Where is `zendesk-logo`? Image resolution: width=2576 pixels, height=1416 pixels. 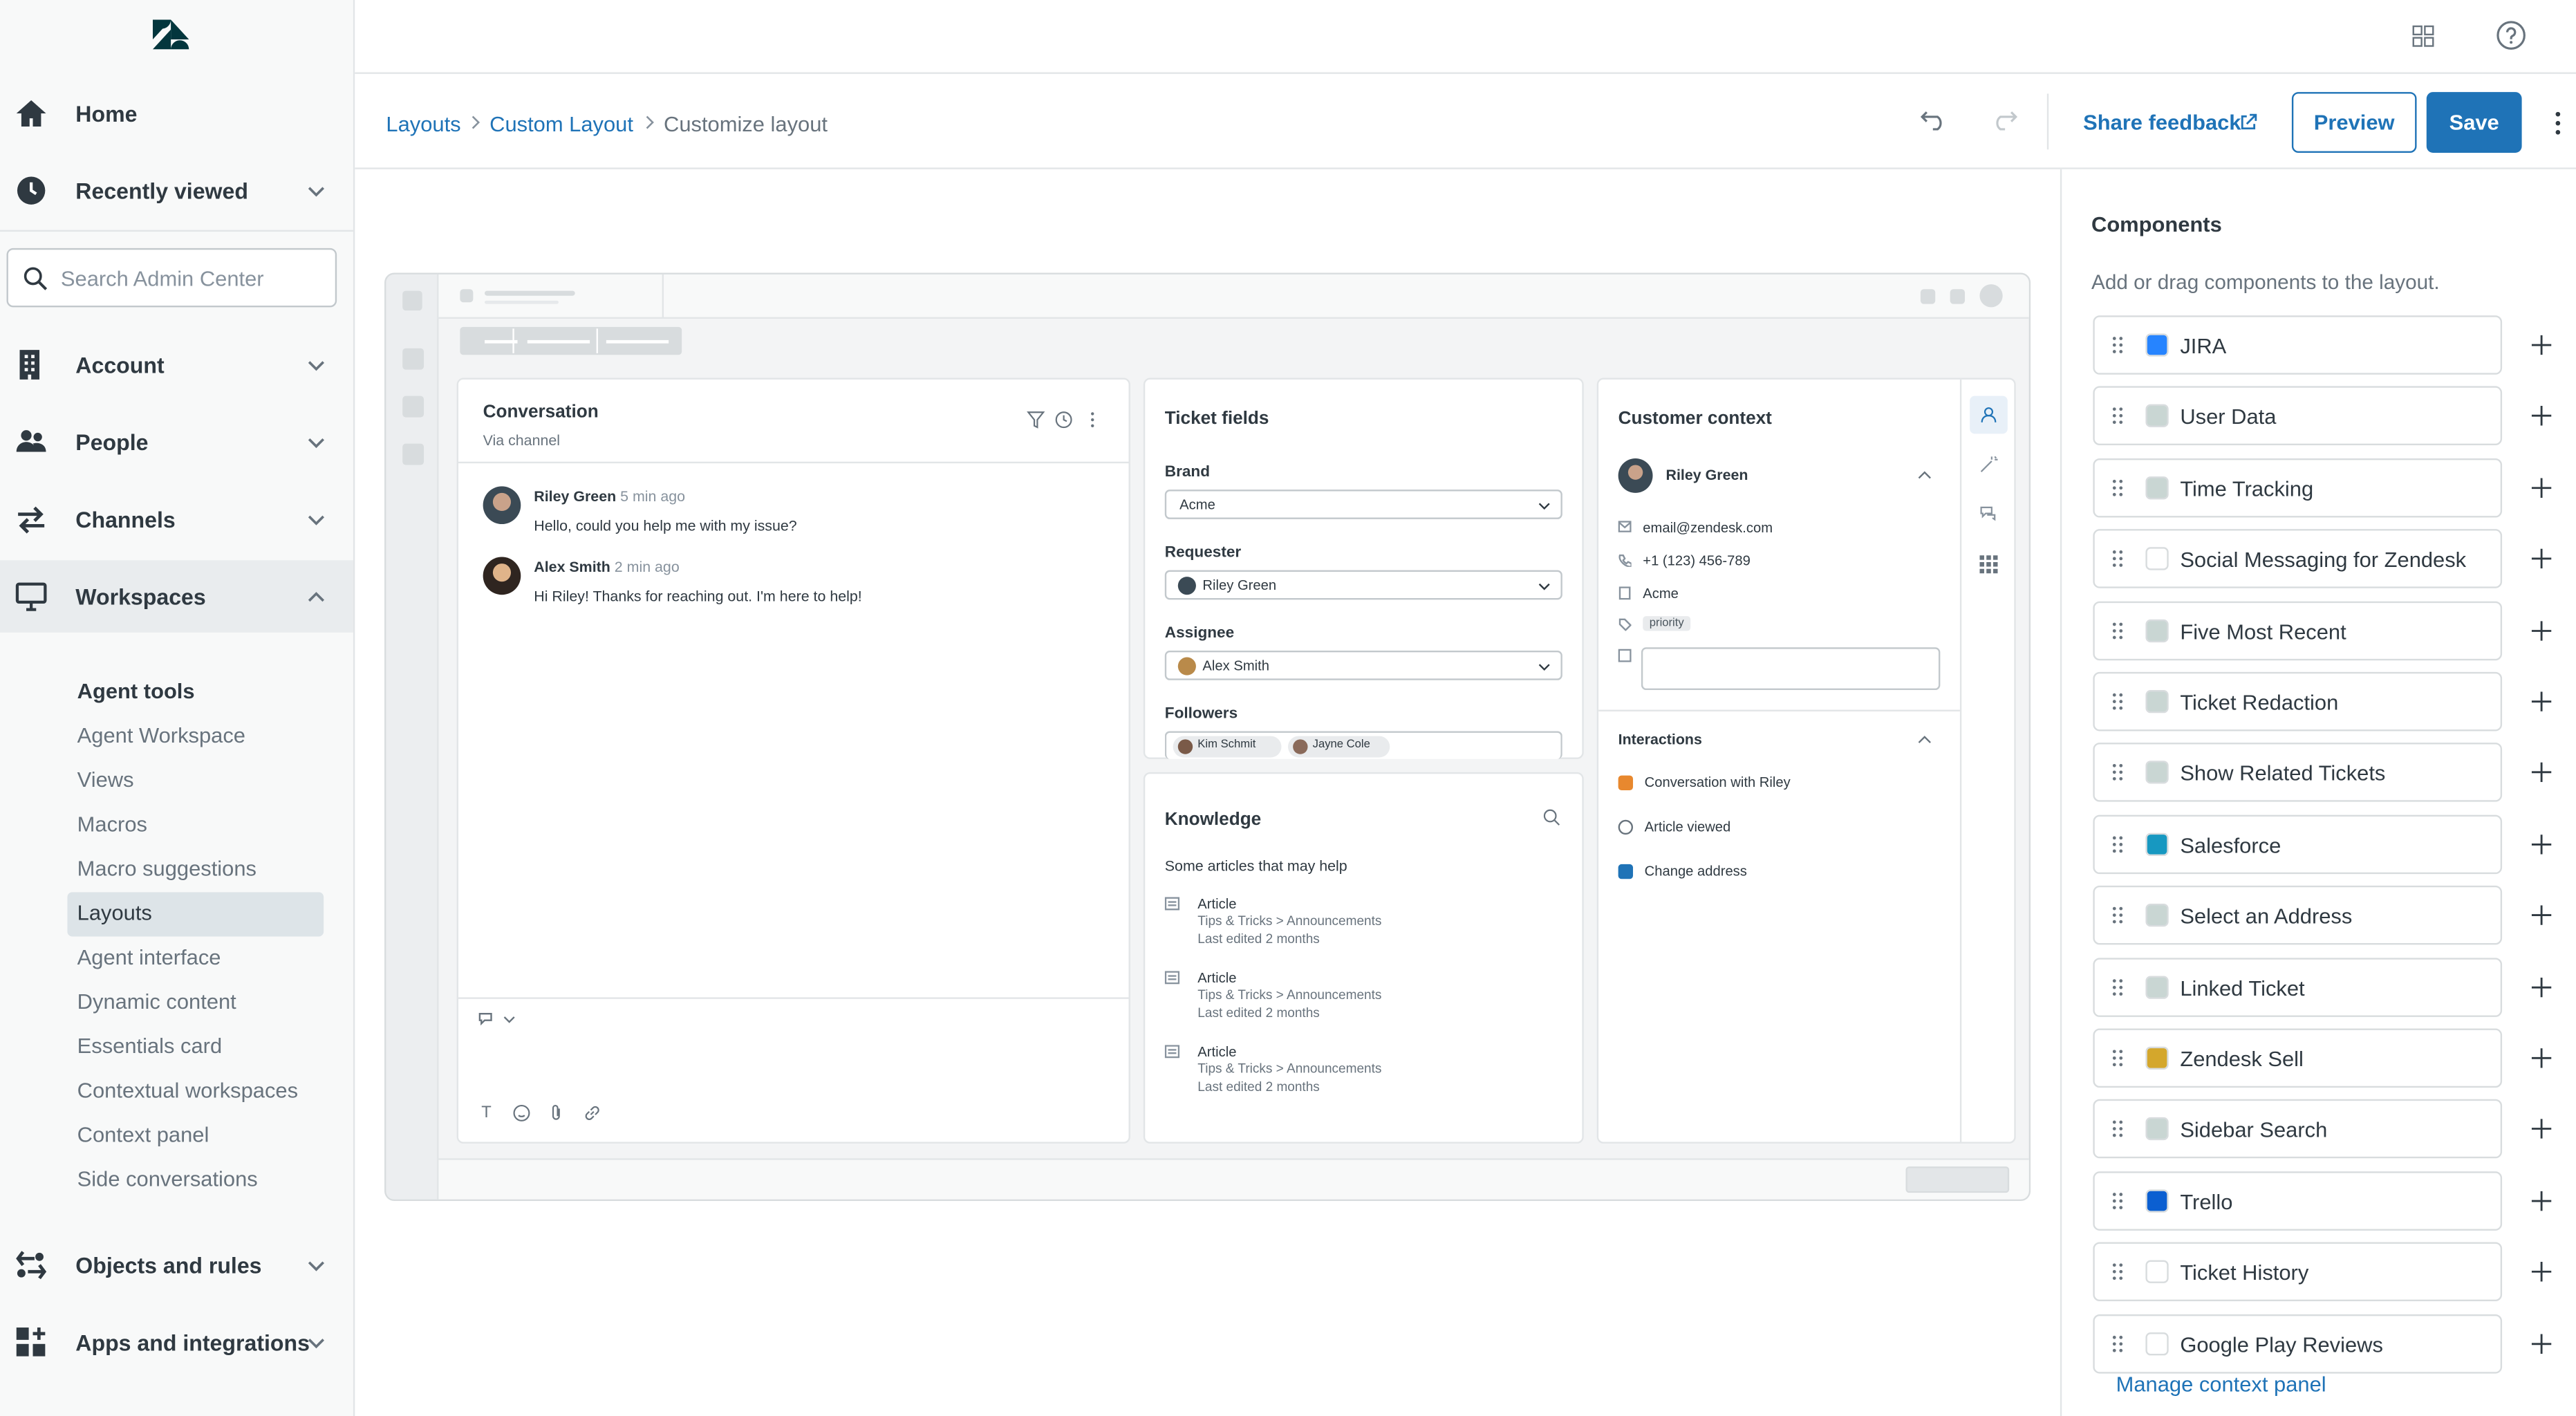 zendesk-logo is located at coordinates (170, 35).